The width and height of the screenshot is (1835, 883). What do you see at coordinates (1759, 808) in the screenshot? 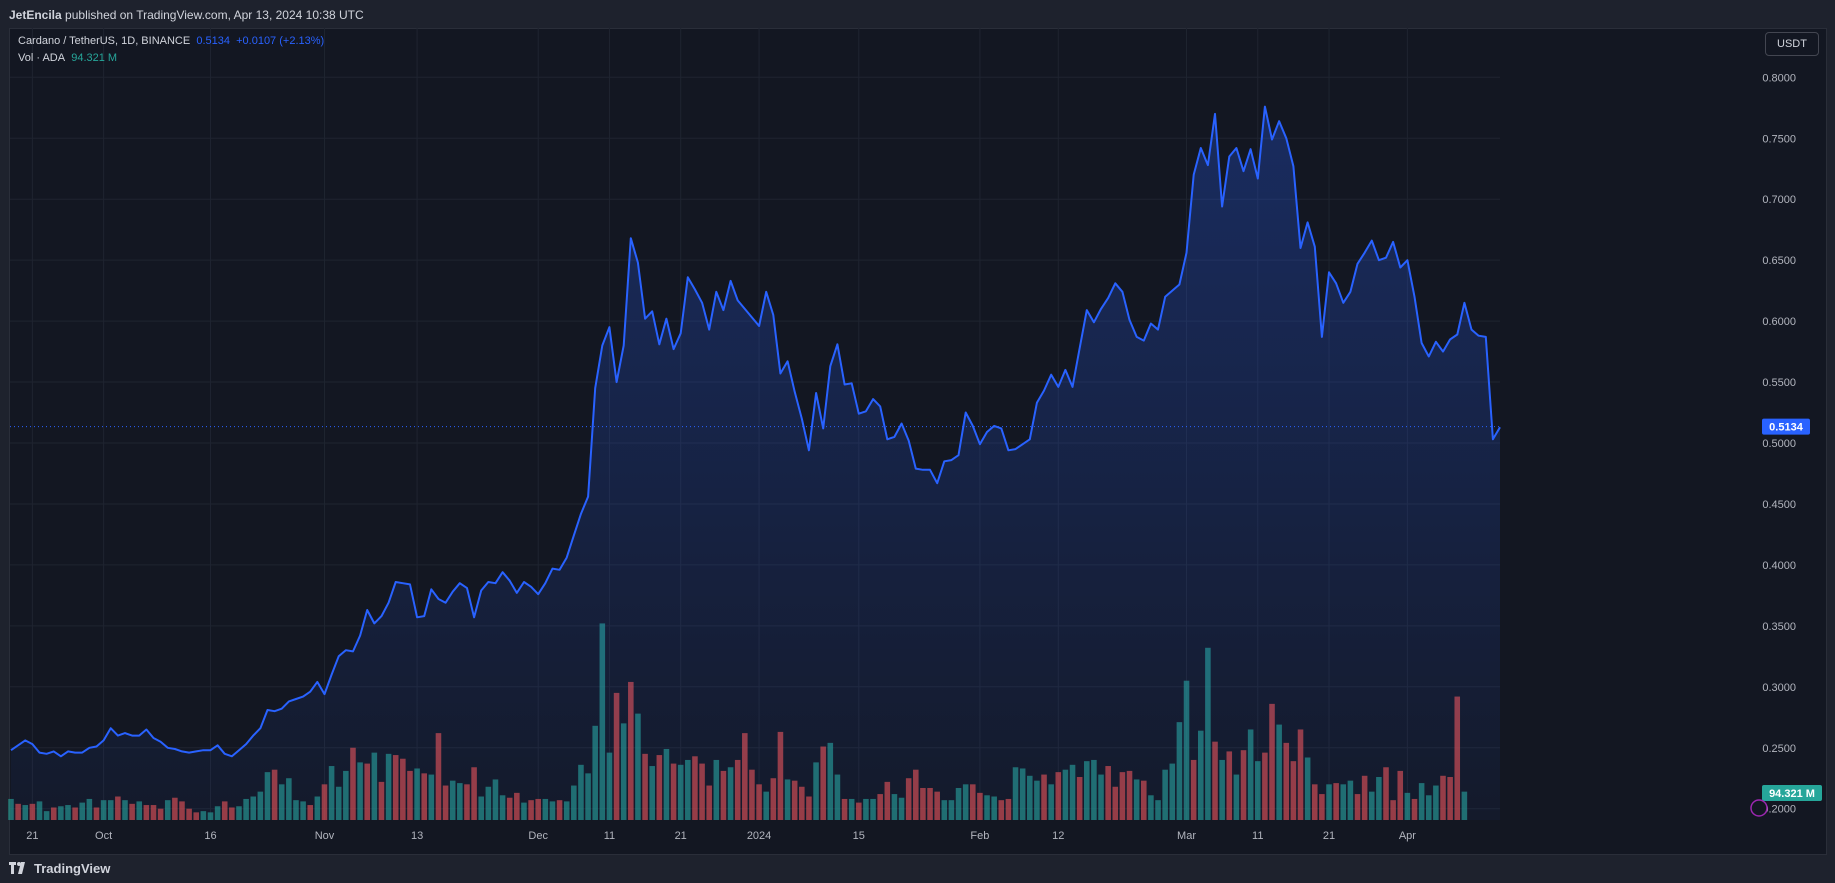
I see `lightning-icon` at bounding box center [1759, 808].